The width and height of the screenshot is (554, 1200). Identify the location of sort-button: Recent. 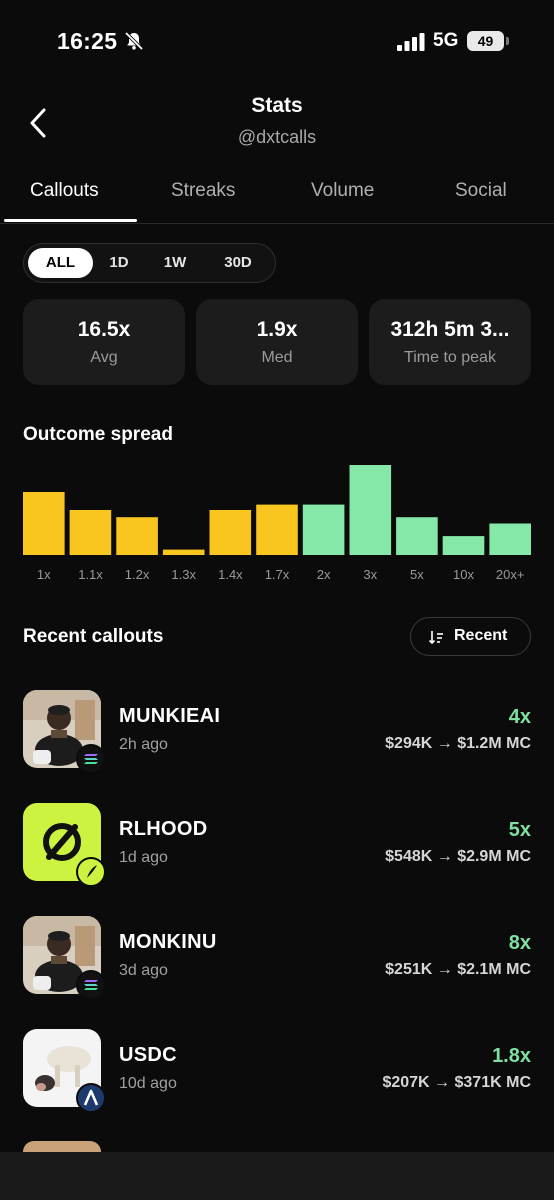
(470, 636).